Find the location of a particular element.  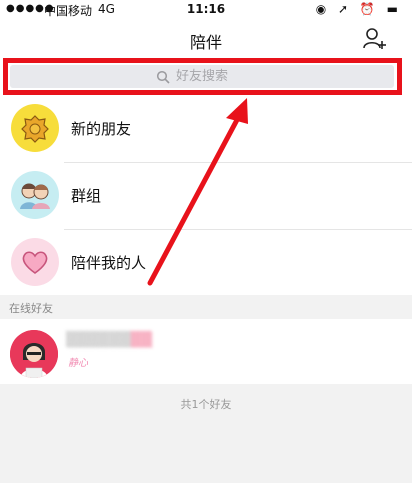

new-friend-icon is located at coordinates (35, 128).